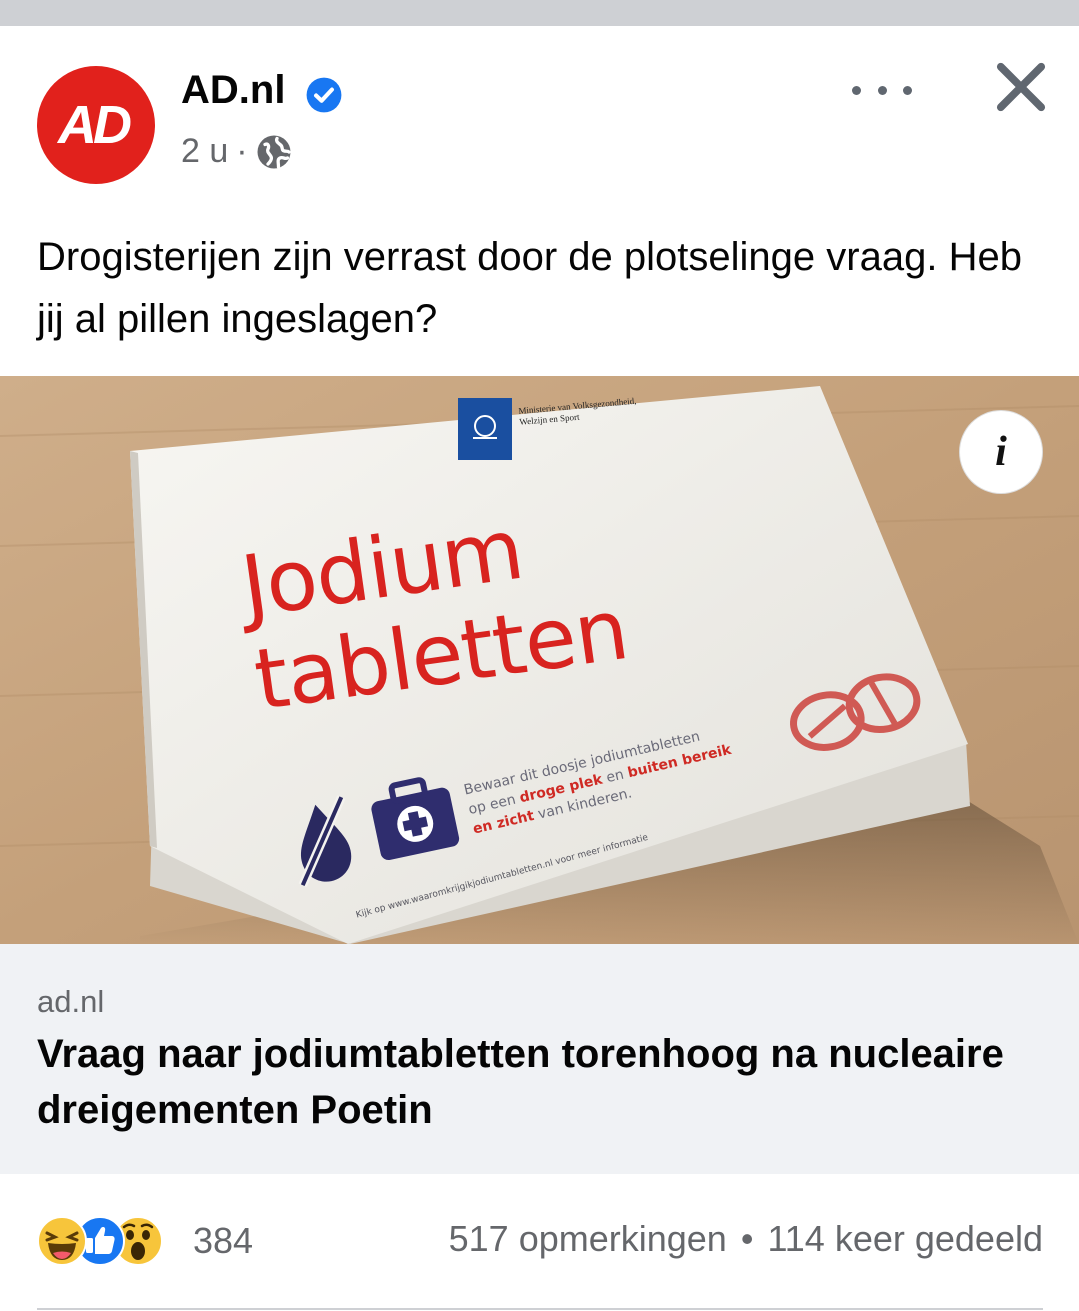 This screenshot has width=1079, height=1311. I want to click on post-time: 2 u, so click(204, 151).